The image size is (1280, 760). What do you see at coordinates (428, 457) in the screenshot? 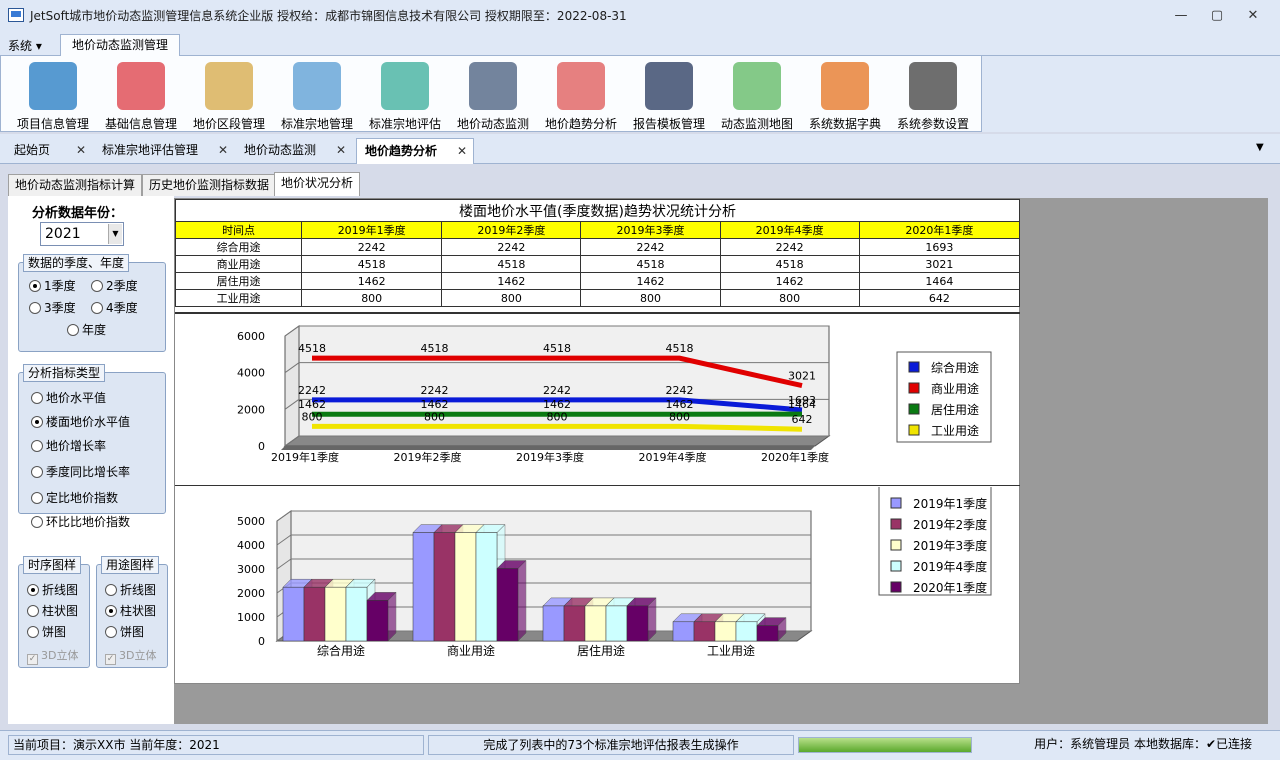
I see `x-tick-label: 2019年2季度` at bounding box center [428, 457].